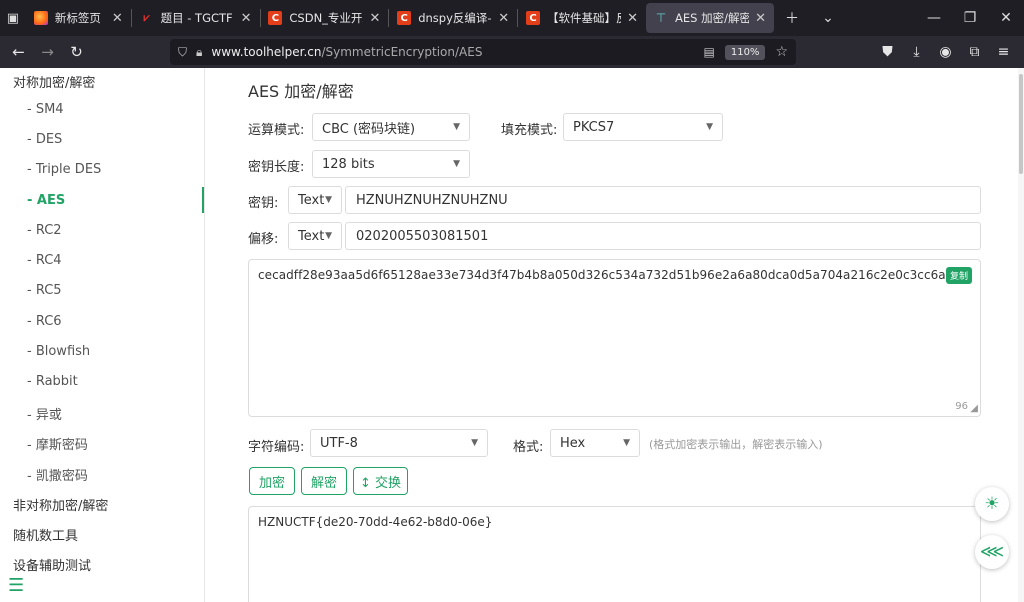  What do you see at coordinates (887, 52) in the screenshot?
I see `pocket-icon: ⛊` at bounding box center [887, 52].